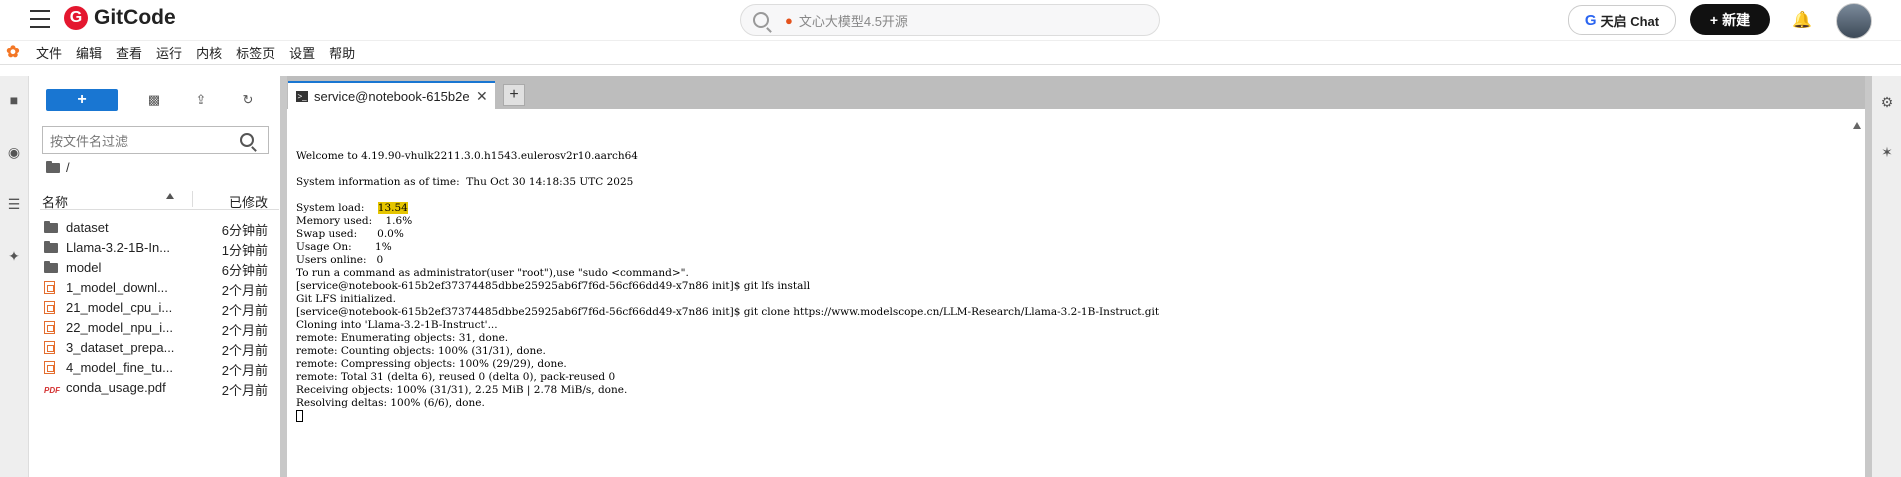 The image size is (1901, 477). I want to click on column-modified: 已修改, so click(248, 201).